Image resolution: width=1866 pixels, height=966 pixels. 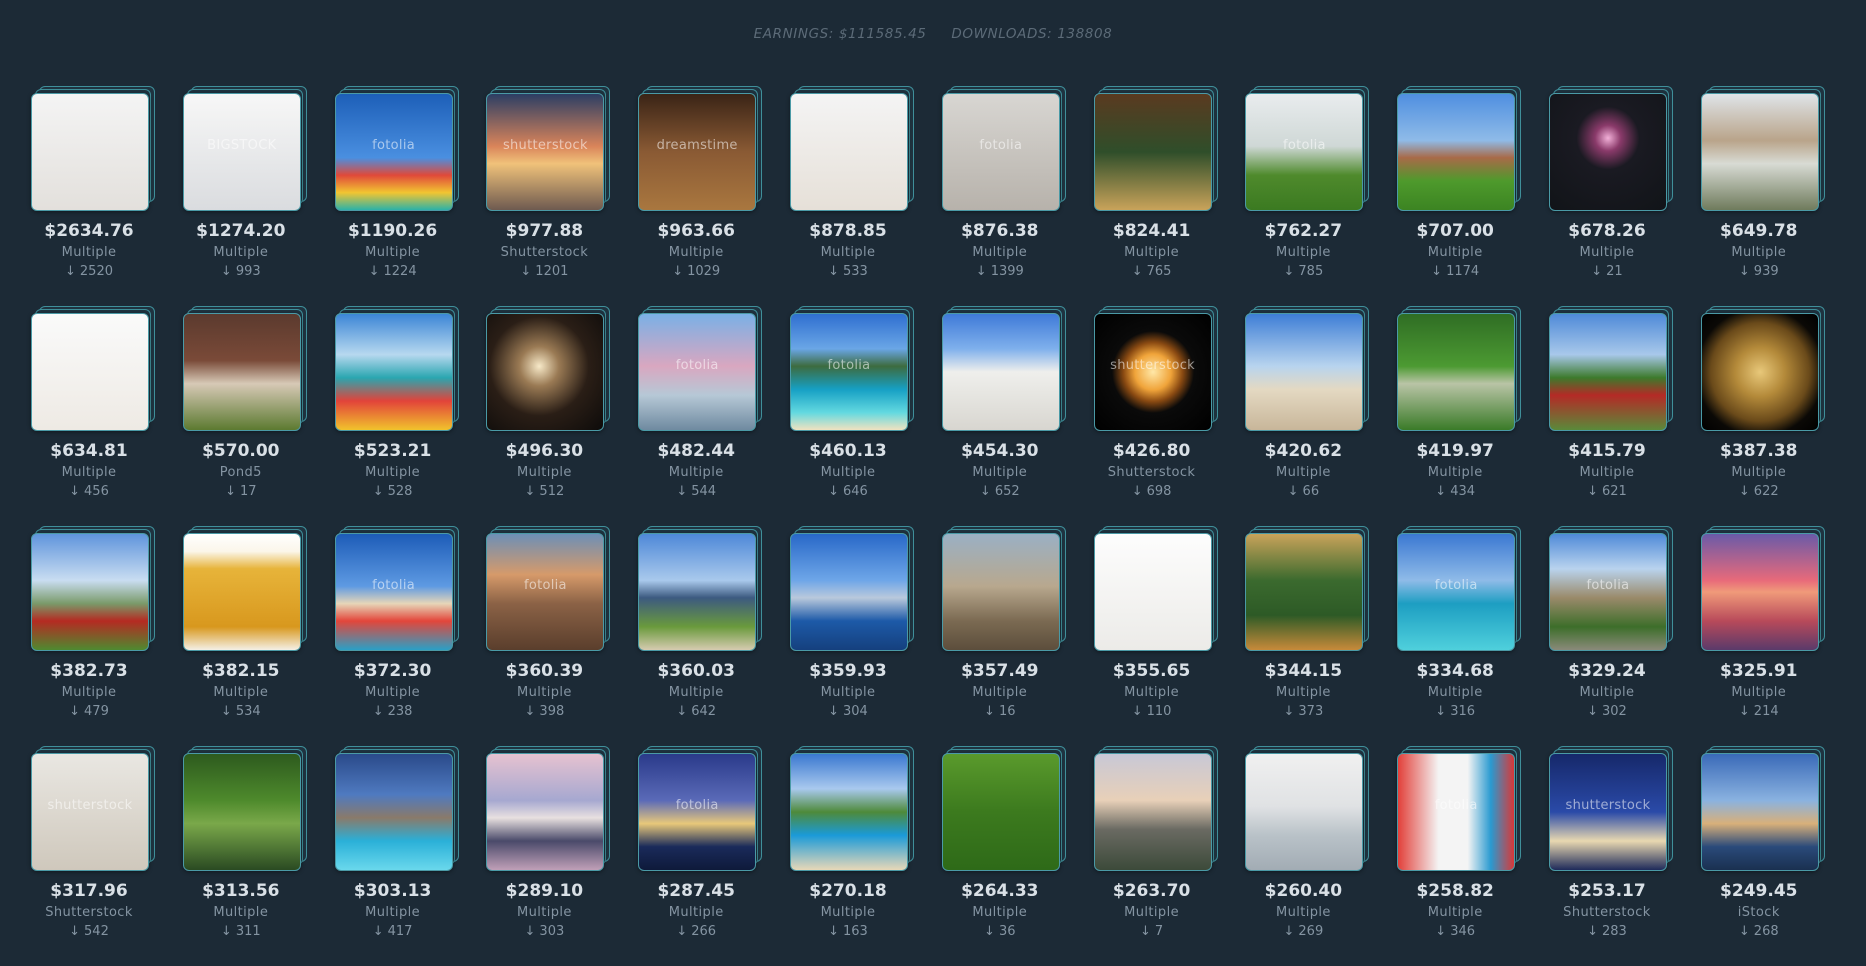 I want to click on image-card: dreamstime $963.66 Multiple ↓ 1029, so click(x=712, y=196).